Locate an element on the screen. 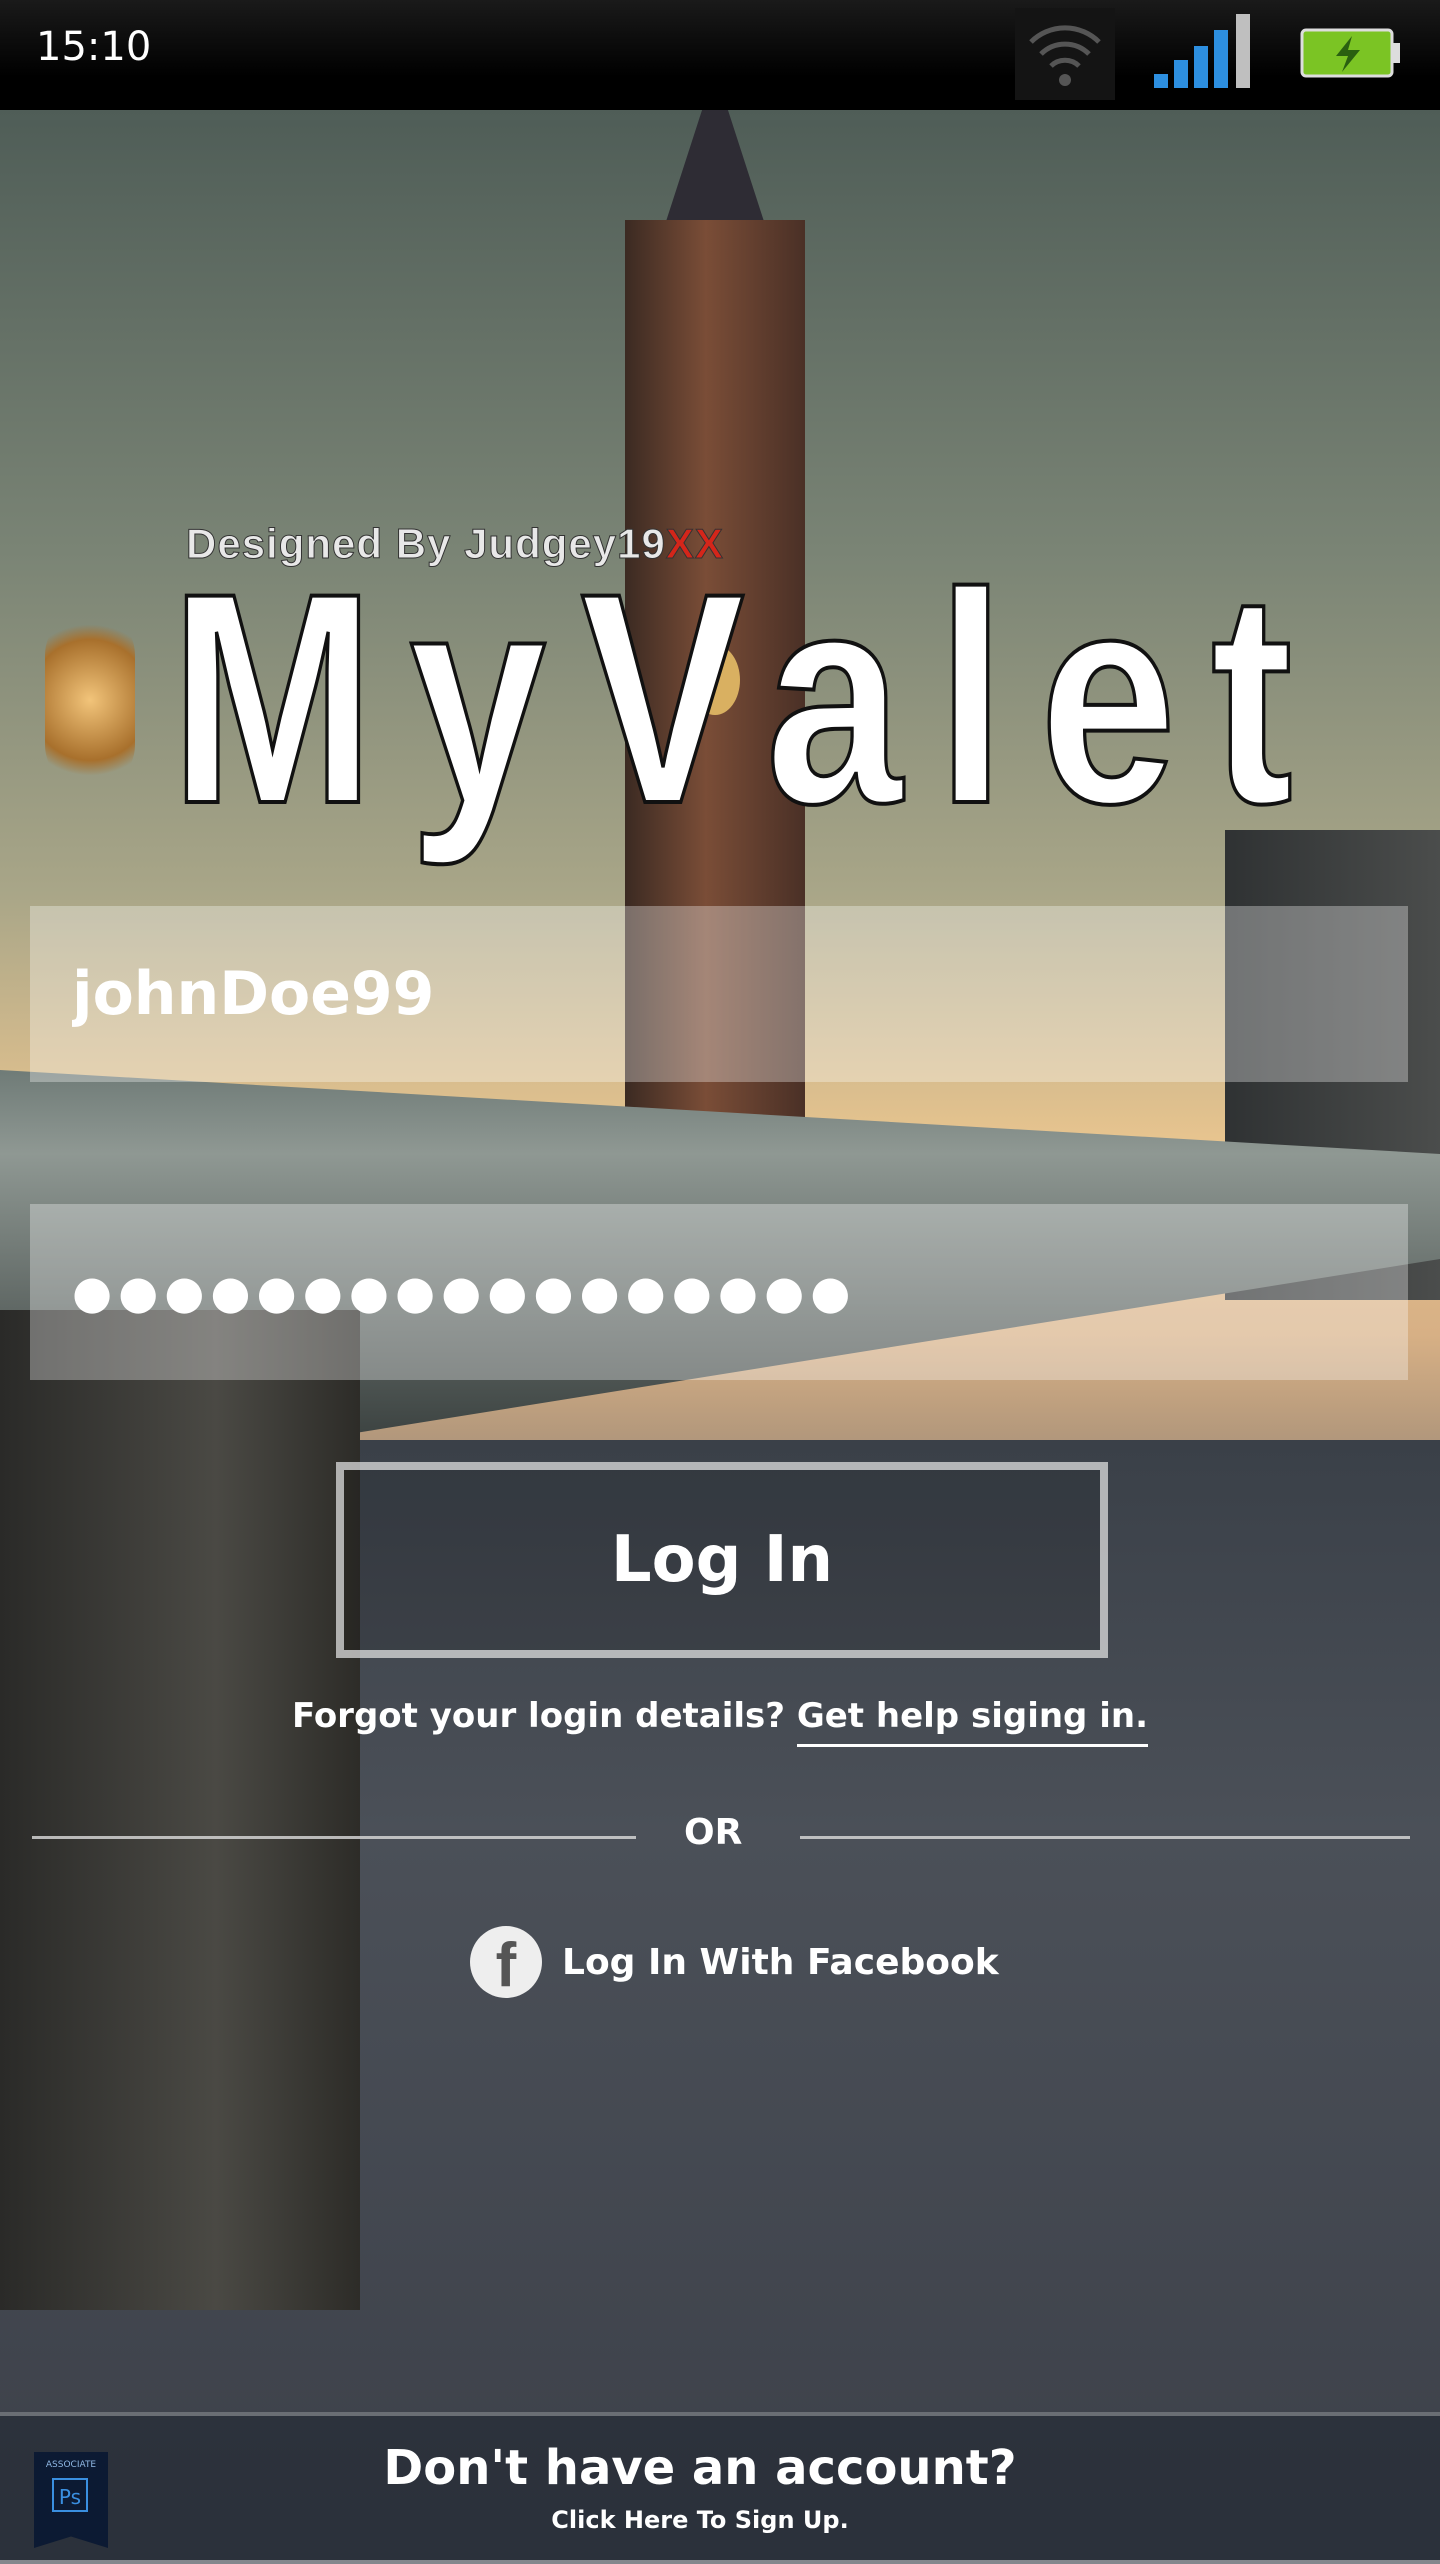 The width and height of the screenshot is (1440, 2564). status-bar: 15:10 is located at coordinates (720, 57).